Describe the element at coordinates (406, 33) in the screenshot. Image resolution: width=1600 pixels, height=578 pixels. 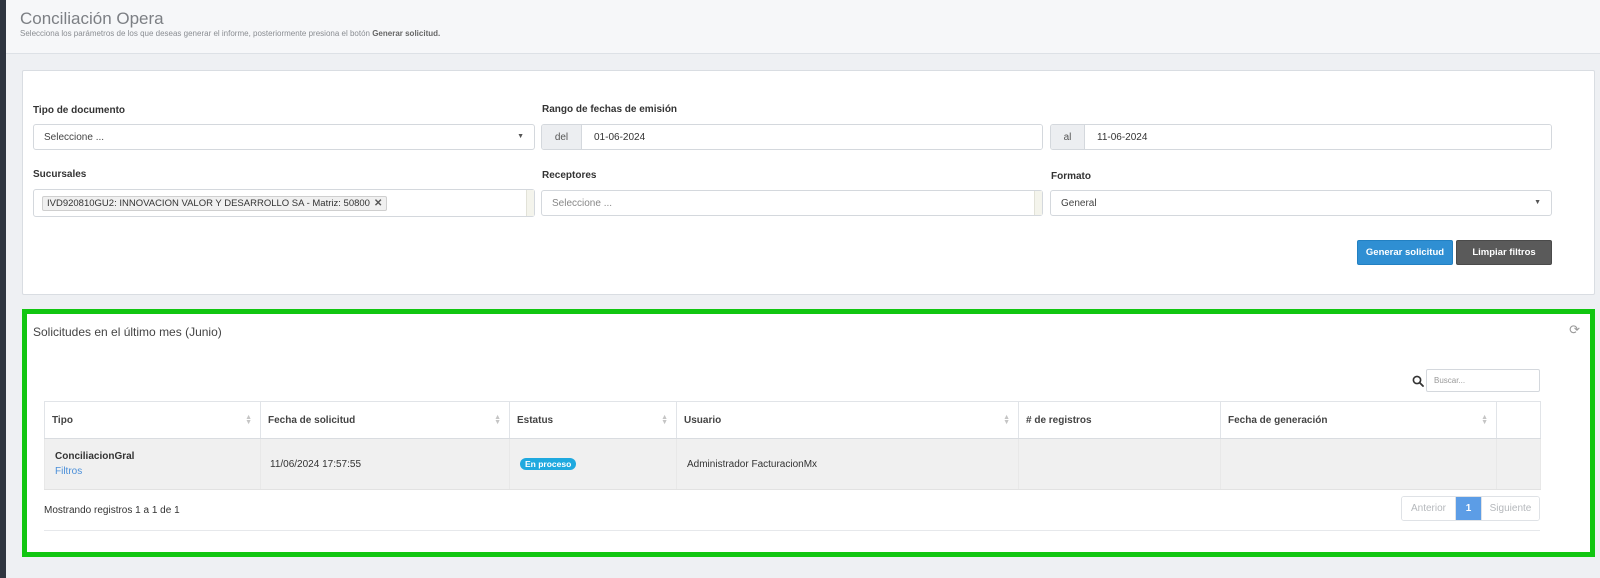
I see `page-subtitle-bold: Generar solicitud.` at that location.